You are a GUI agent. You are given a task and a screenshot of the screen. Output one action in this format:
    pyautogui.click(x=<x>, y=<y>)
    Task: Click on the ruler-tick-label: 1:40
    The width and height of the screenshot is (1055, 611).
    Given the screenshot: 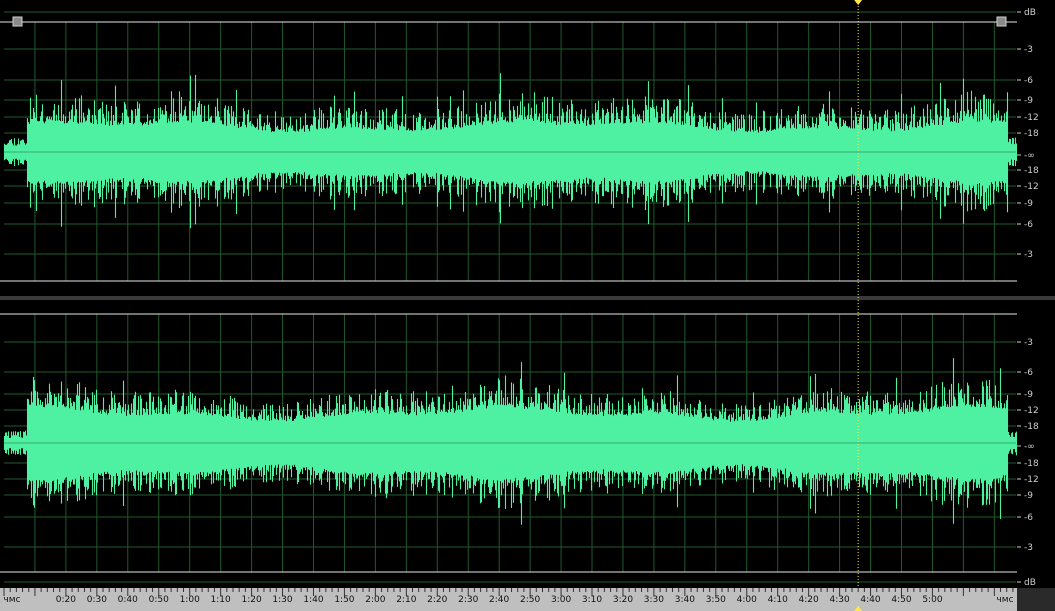 What is the action you would take?
    pyautogui.click(x=313, y=600)
    